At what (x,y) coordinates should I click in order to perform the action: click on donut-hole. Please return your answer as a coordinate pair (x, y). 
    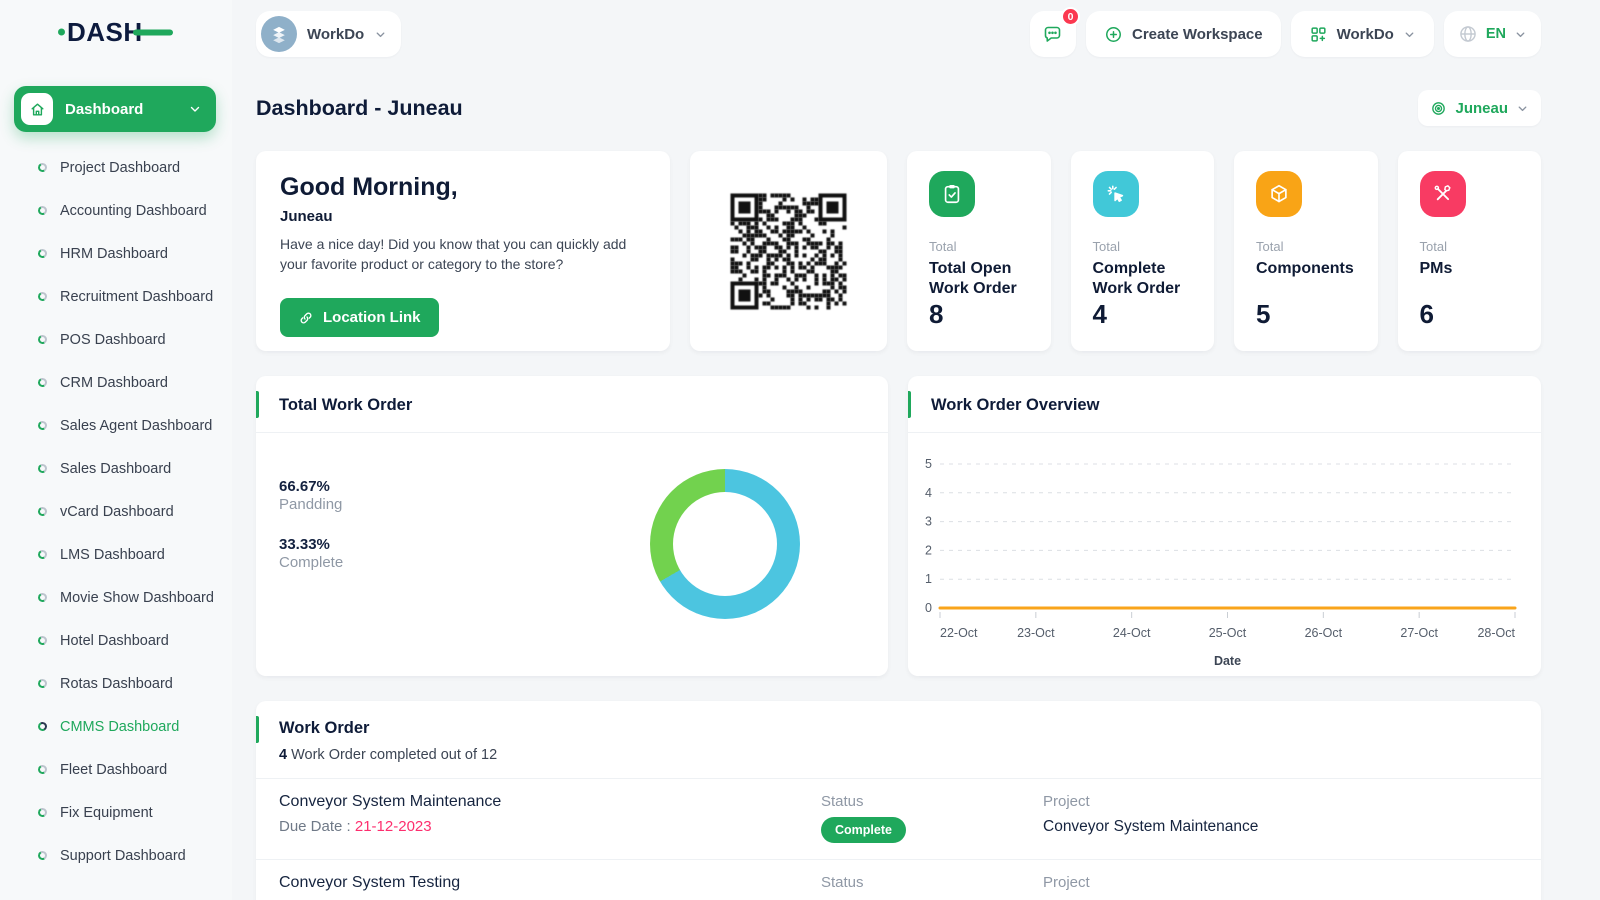
    Looking at the image, I should click on (725, 544).